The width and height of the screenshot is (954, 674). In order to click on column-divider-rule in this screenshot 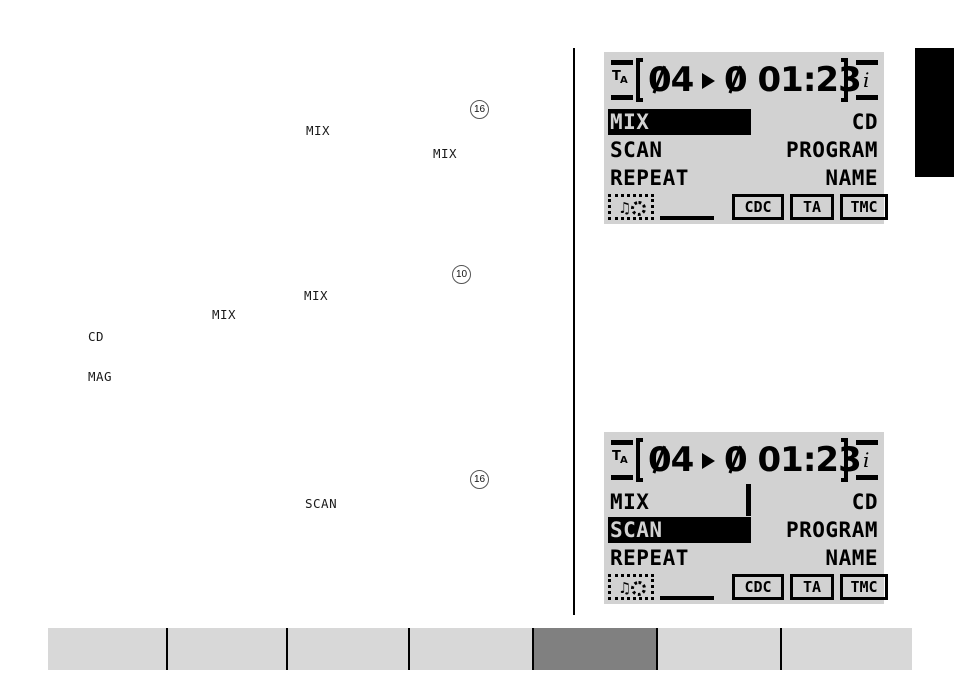, I will do `click(574, 331)`.